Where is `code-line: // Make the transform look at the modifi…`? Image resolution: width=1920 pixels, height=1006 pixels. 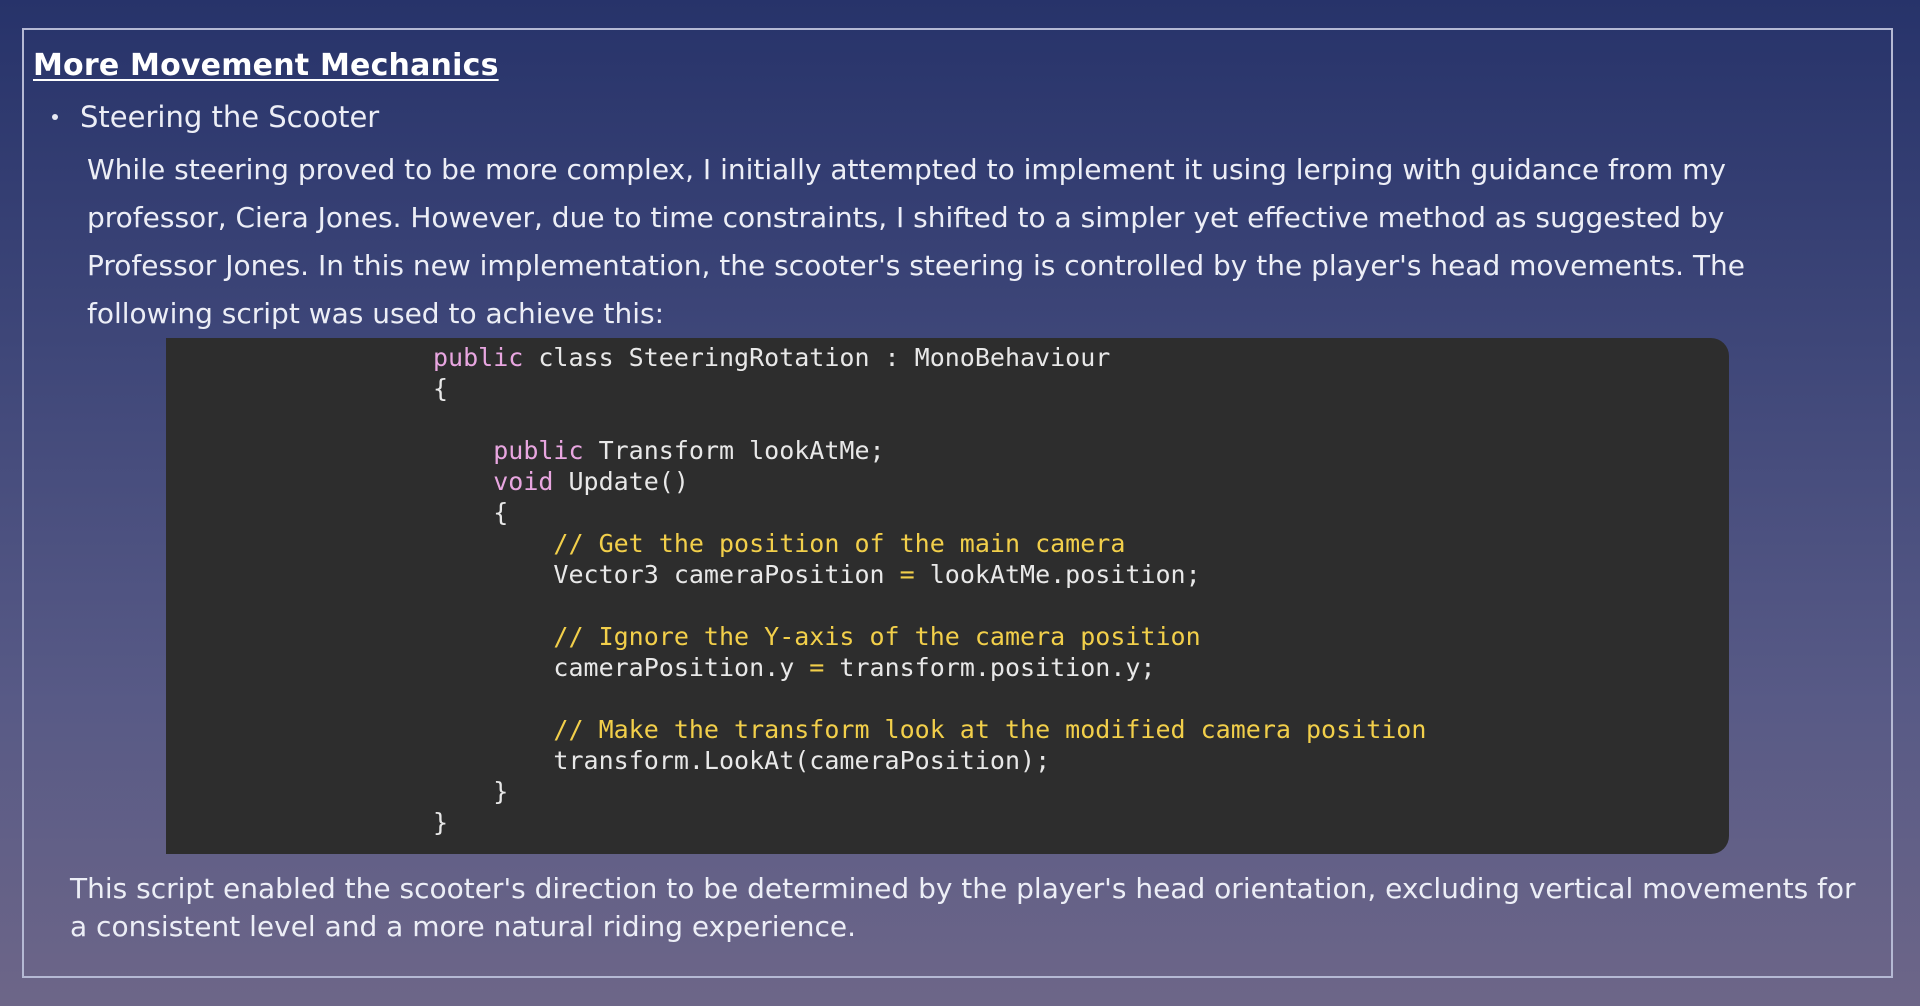
code-line: // Make the transform look at the modifi… is located at coordinates (929, 729).